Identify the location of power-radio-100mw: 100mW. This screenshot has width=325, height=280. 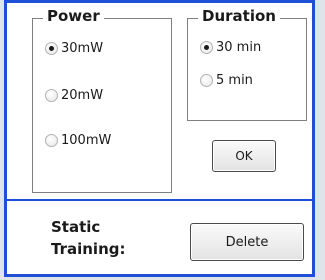
(78, 140).